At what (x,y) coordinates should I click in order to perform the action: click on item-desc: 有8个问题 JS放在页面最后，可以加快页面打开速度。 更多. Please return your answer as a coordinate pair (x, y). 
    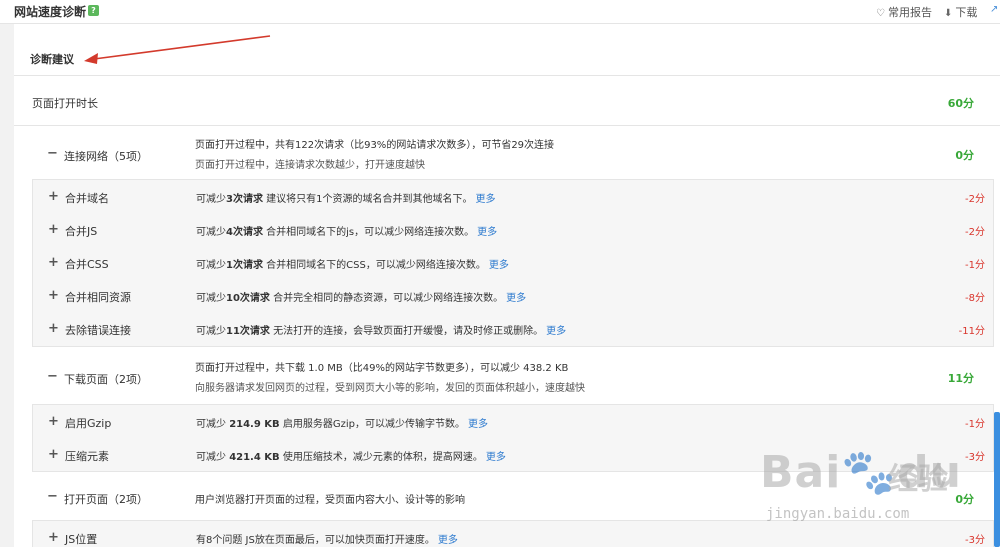
    Looking at the image, I should click on (327, 540).